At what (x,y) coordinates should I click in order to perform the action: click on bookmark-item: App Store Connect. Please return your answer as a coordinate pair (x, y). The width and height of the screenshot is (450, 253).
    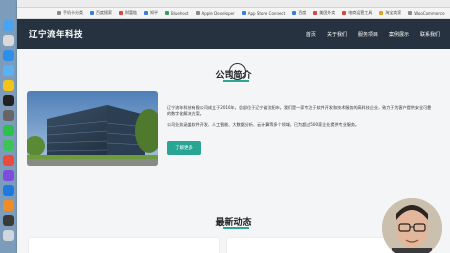
    Looking at the image, I should click on (263, 13).